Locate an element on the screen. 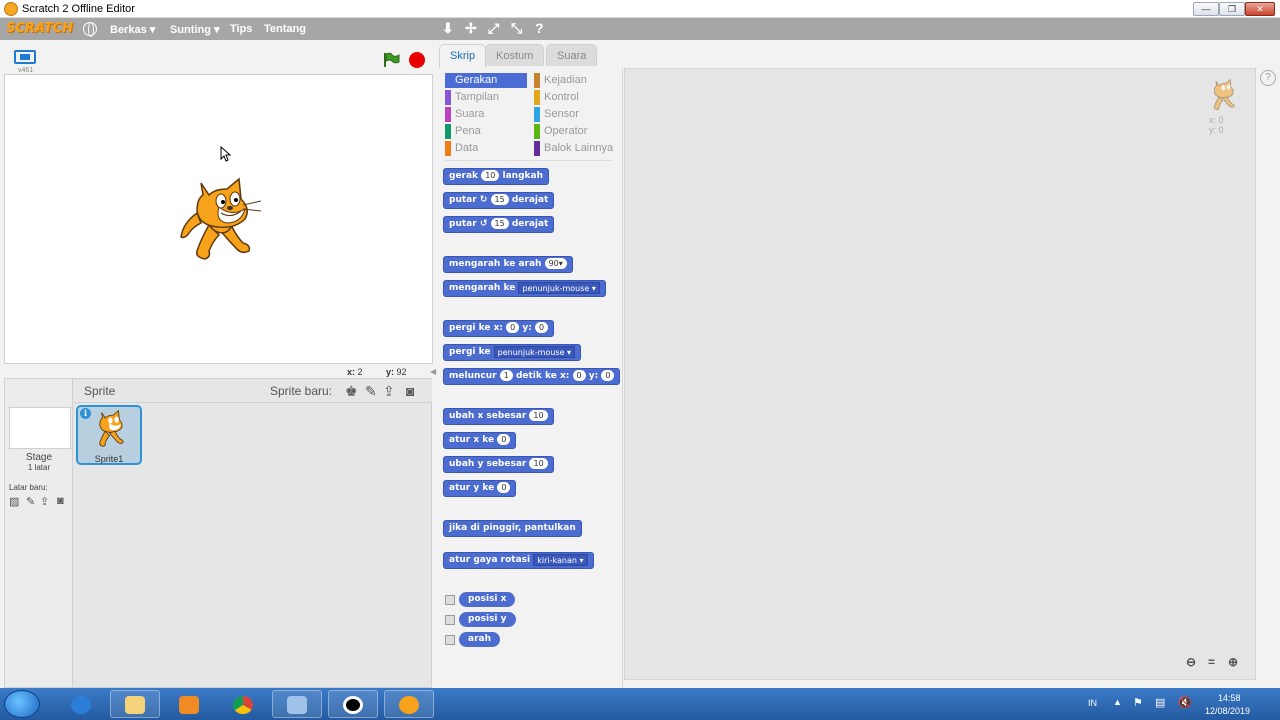 This screenshot has width=1280, height=720. close-button: ✕ is located at coordinates (1260, 9).